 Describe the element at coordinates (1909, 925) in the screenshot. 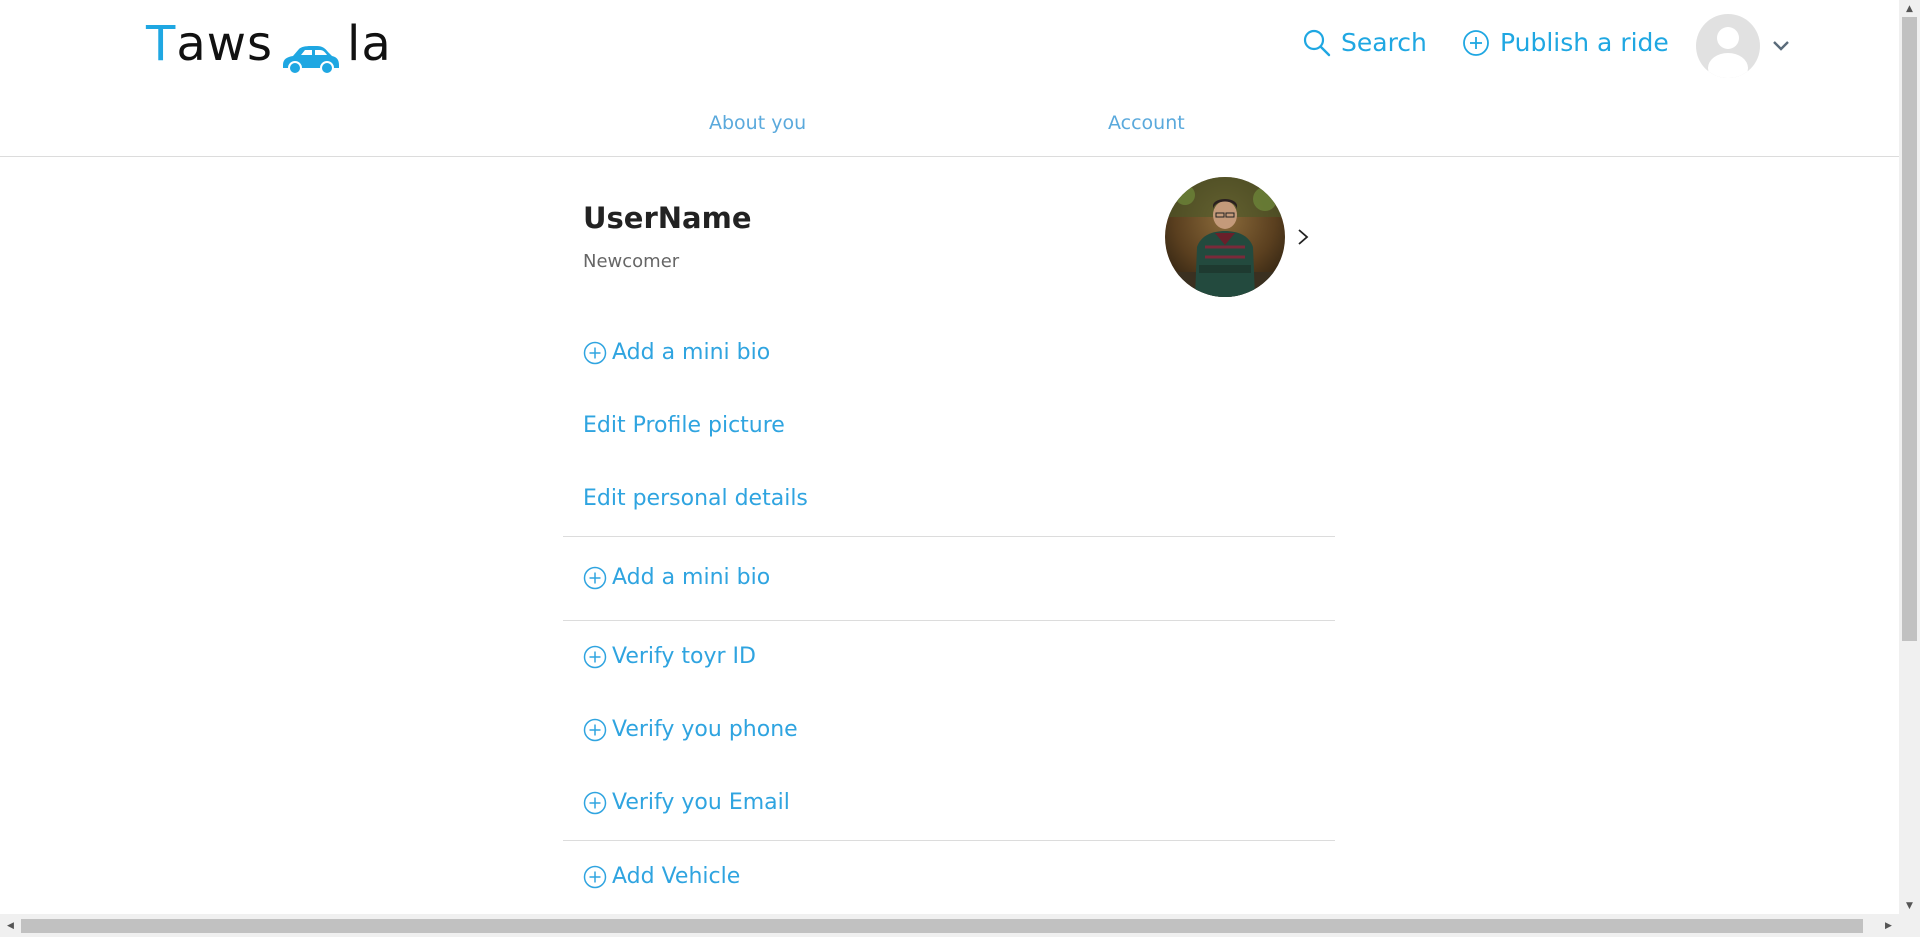

I see `scrollbar-corner` at that location.